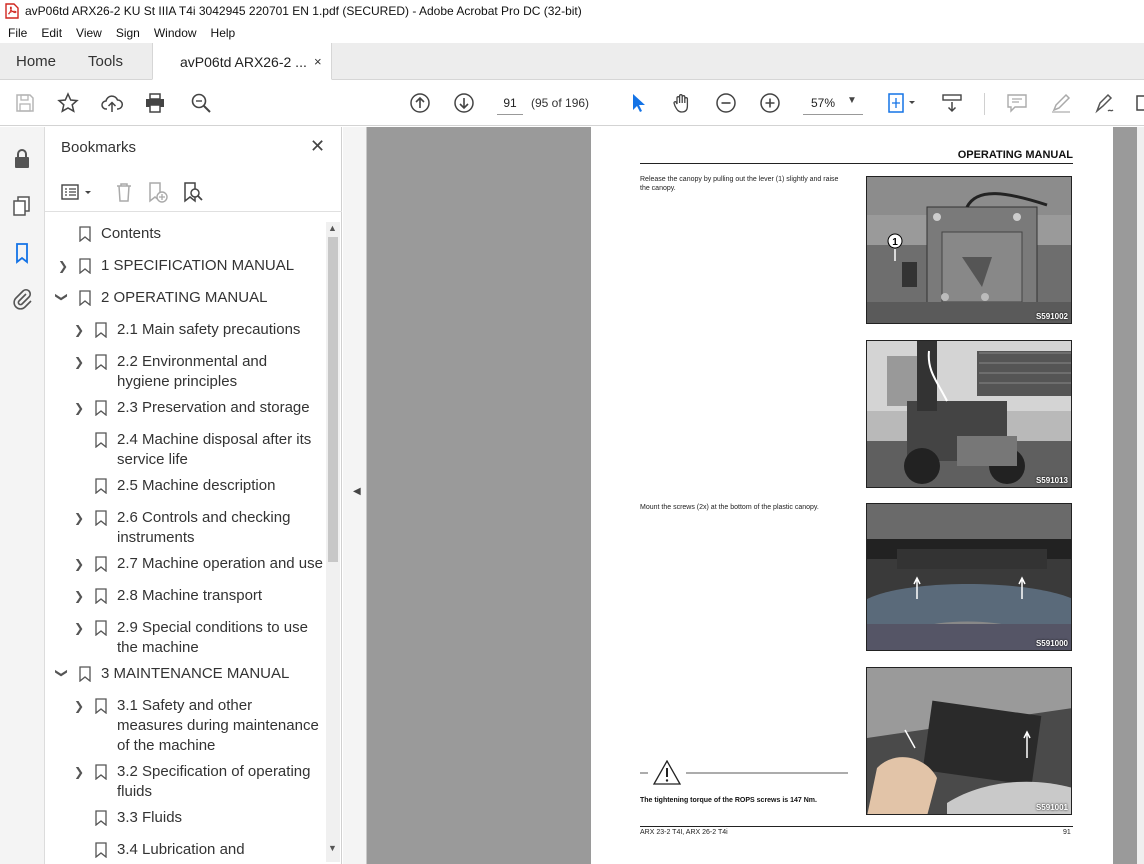  Describe the element at coordinates (572, 103) in the screenshot. I see `main-toolbar: 91 (95 of 196) 57% ▼` at that location.